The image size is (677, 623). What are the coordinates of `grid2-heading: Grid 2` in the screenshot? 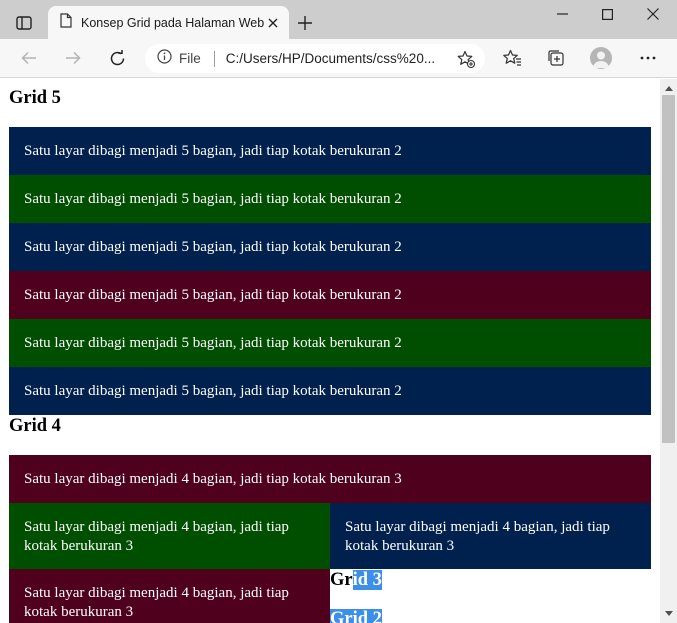 It's located at (356, 616).